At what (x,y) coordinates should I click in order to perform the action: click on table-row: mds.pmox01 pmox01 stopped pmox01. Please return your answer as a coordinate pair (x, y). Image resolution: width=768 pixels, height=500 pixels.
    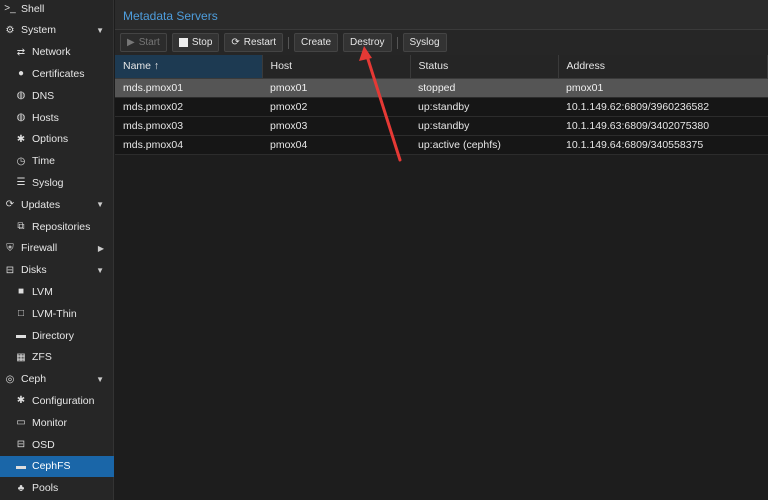
    Looking at the image, I should click on (441, 88).